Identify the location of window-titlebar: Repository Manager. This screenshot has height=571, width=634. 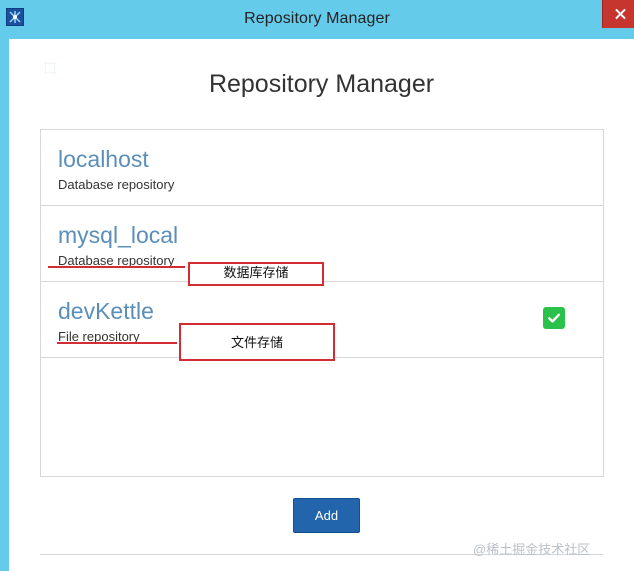
(317, 19).